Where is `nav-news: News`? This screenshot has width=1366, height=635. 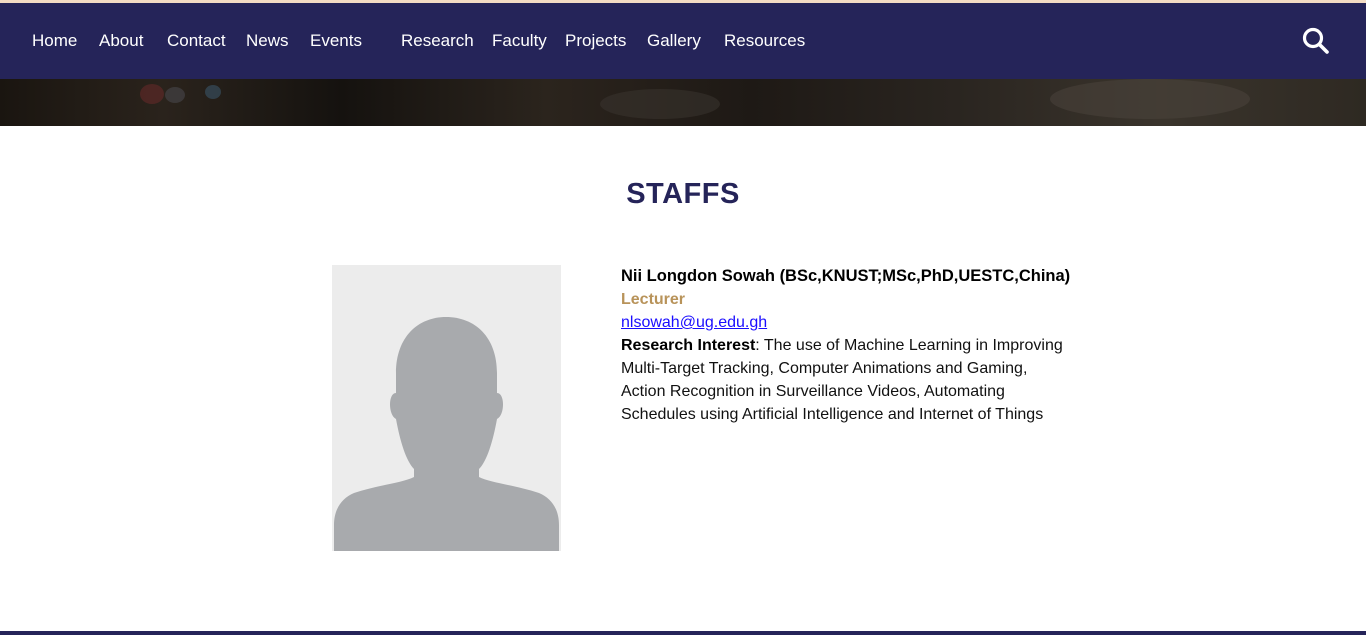
nav-news: News is located at coordinates (267, 41).